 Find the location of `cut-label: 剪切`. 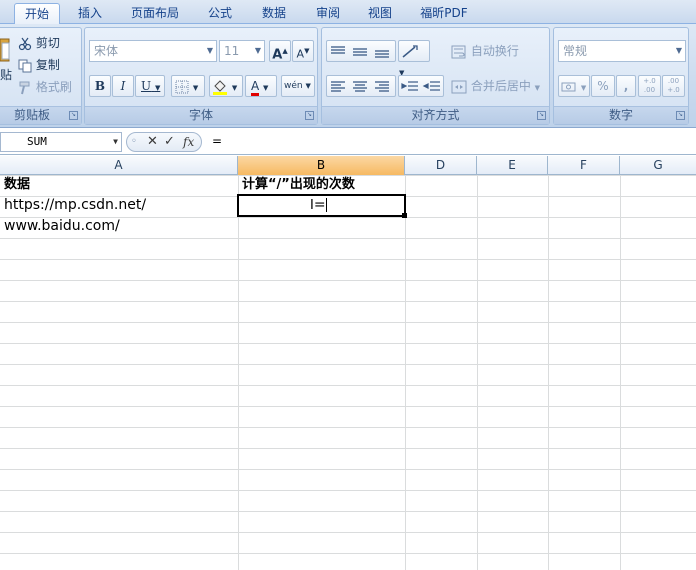

cut-label: 剪切 is located at coordinates (47, 43).